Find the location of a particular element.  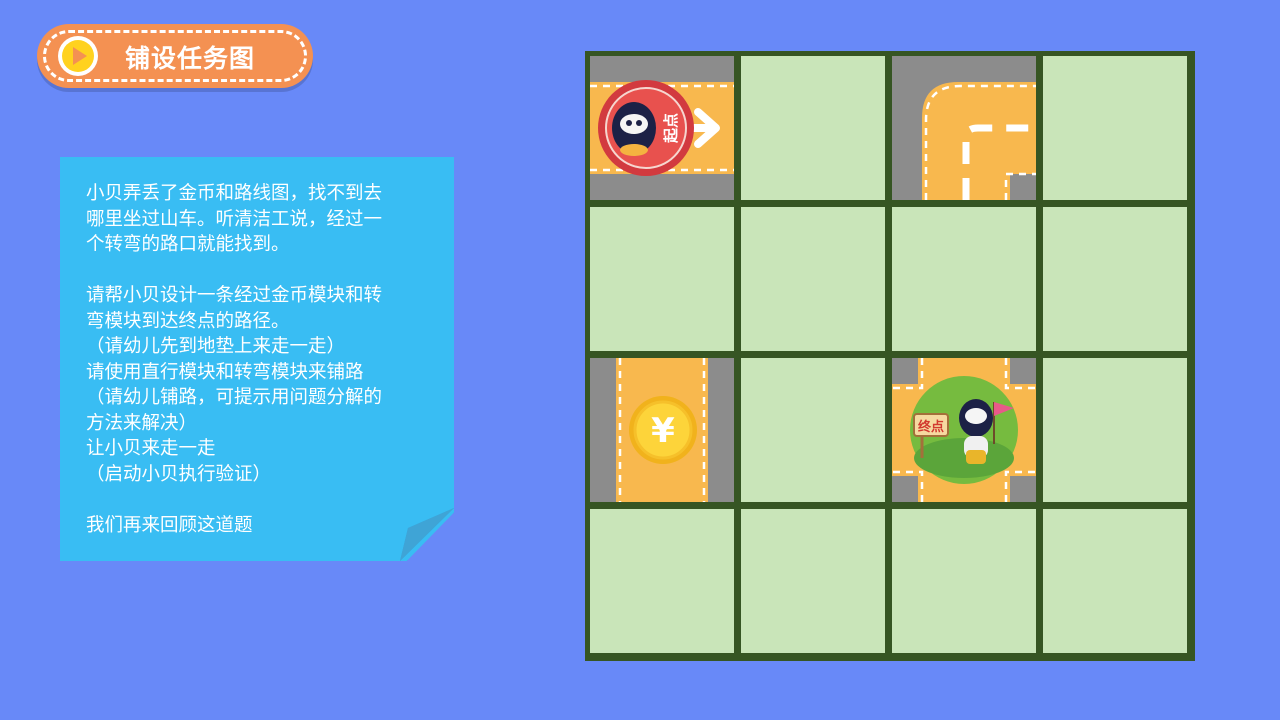

instruction-line: （启动小贝执行验证） is located at coordinates (179, 474).